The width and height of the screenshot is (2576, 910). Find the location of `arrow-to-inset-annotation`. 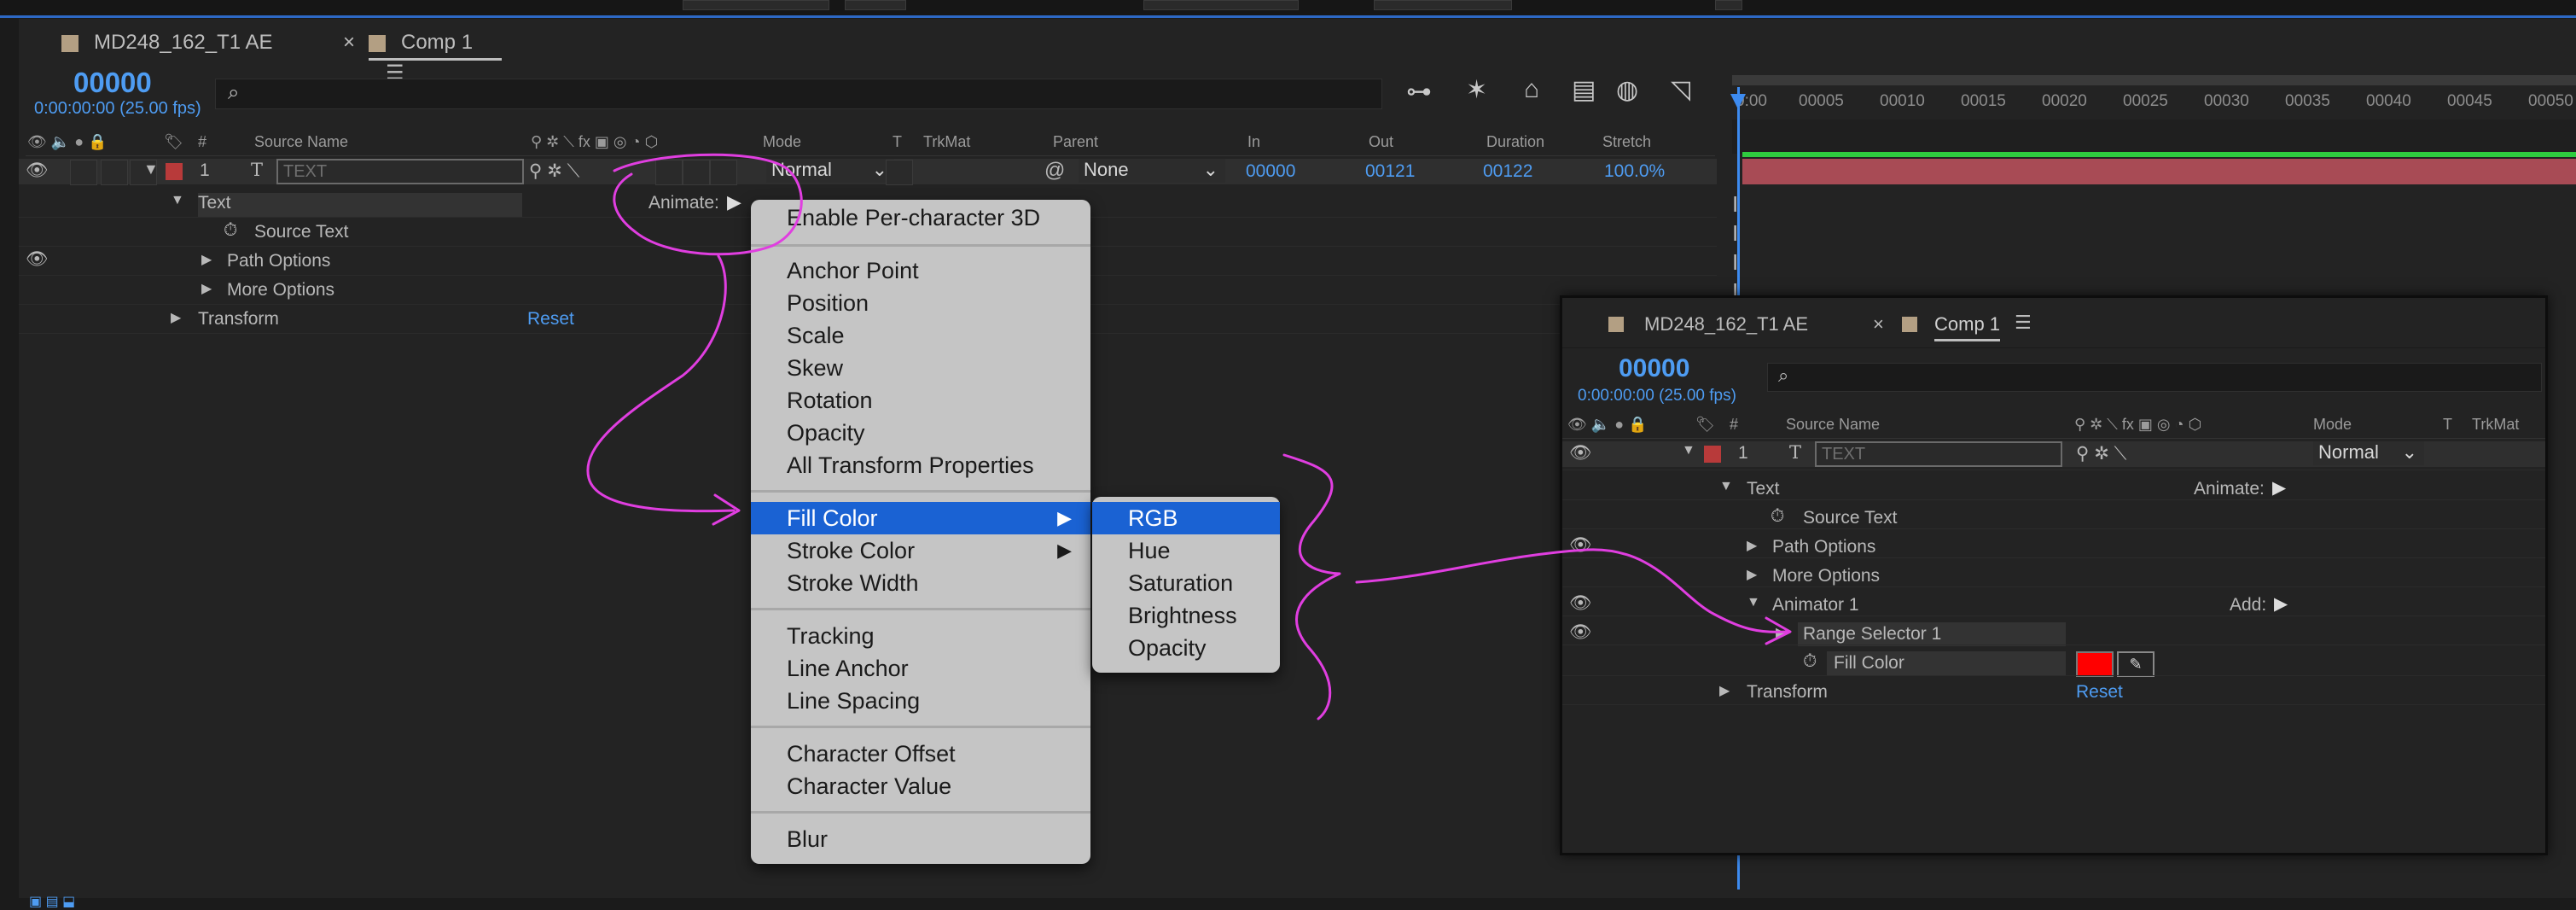

arrow-to-inset-annotation is located at coordinates (1571, 591).